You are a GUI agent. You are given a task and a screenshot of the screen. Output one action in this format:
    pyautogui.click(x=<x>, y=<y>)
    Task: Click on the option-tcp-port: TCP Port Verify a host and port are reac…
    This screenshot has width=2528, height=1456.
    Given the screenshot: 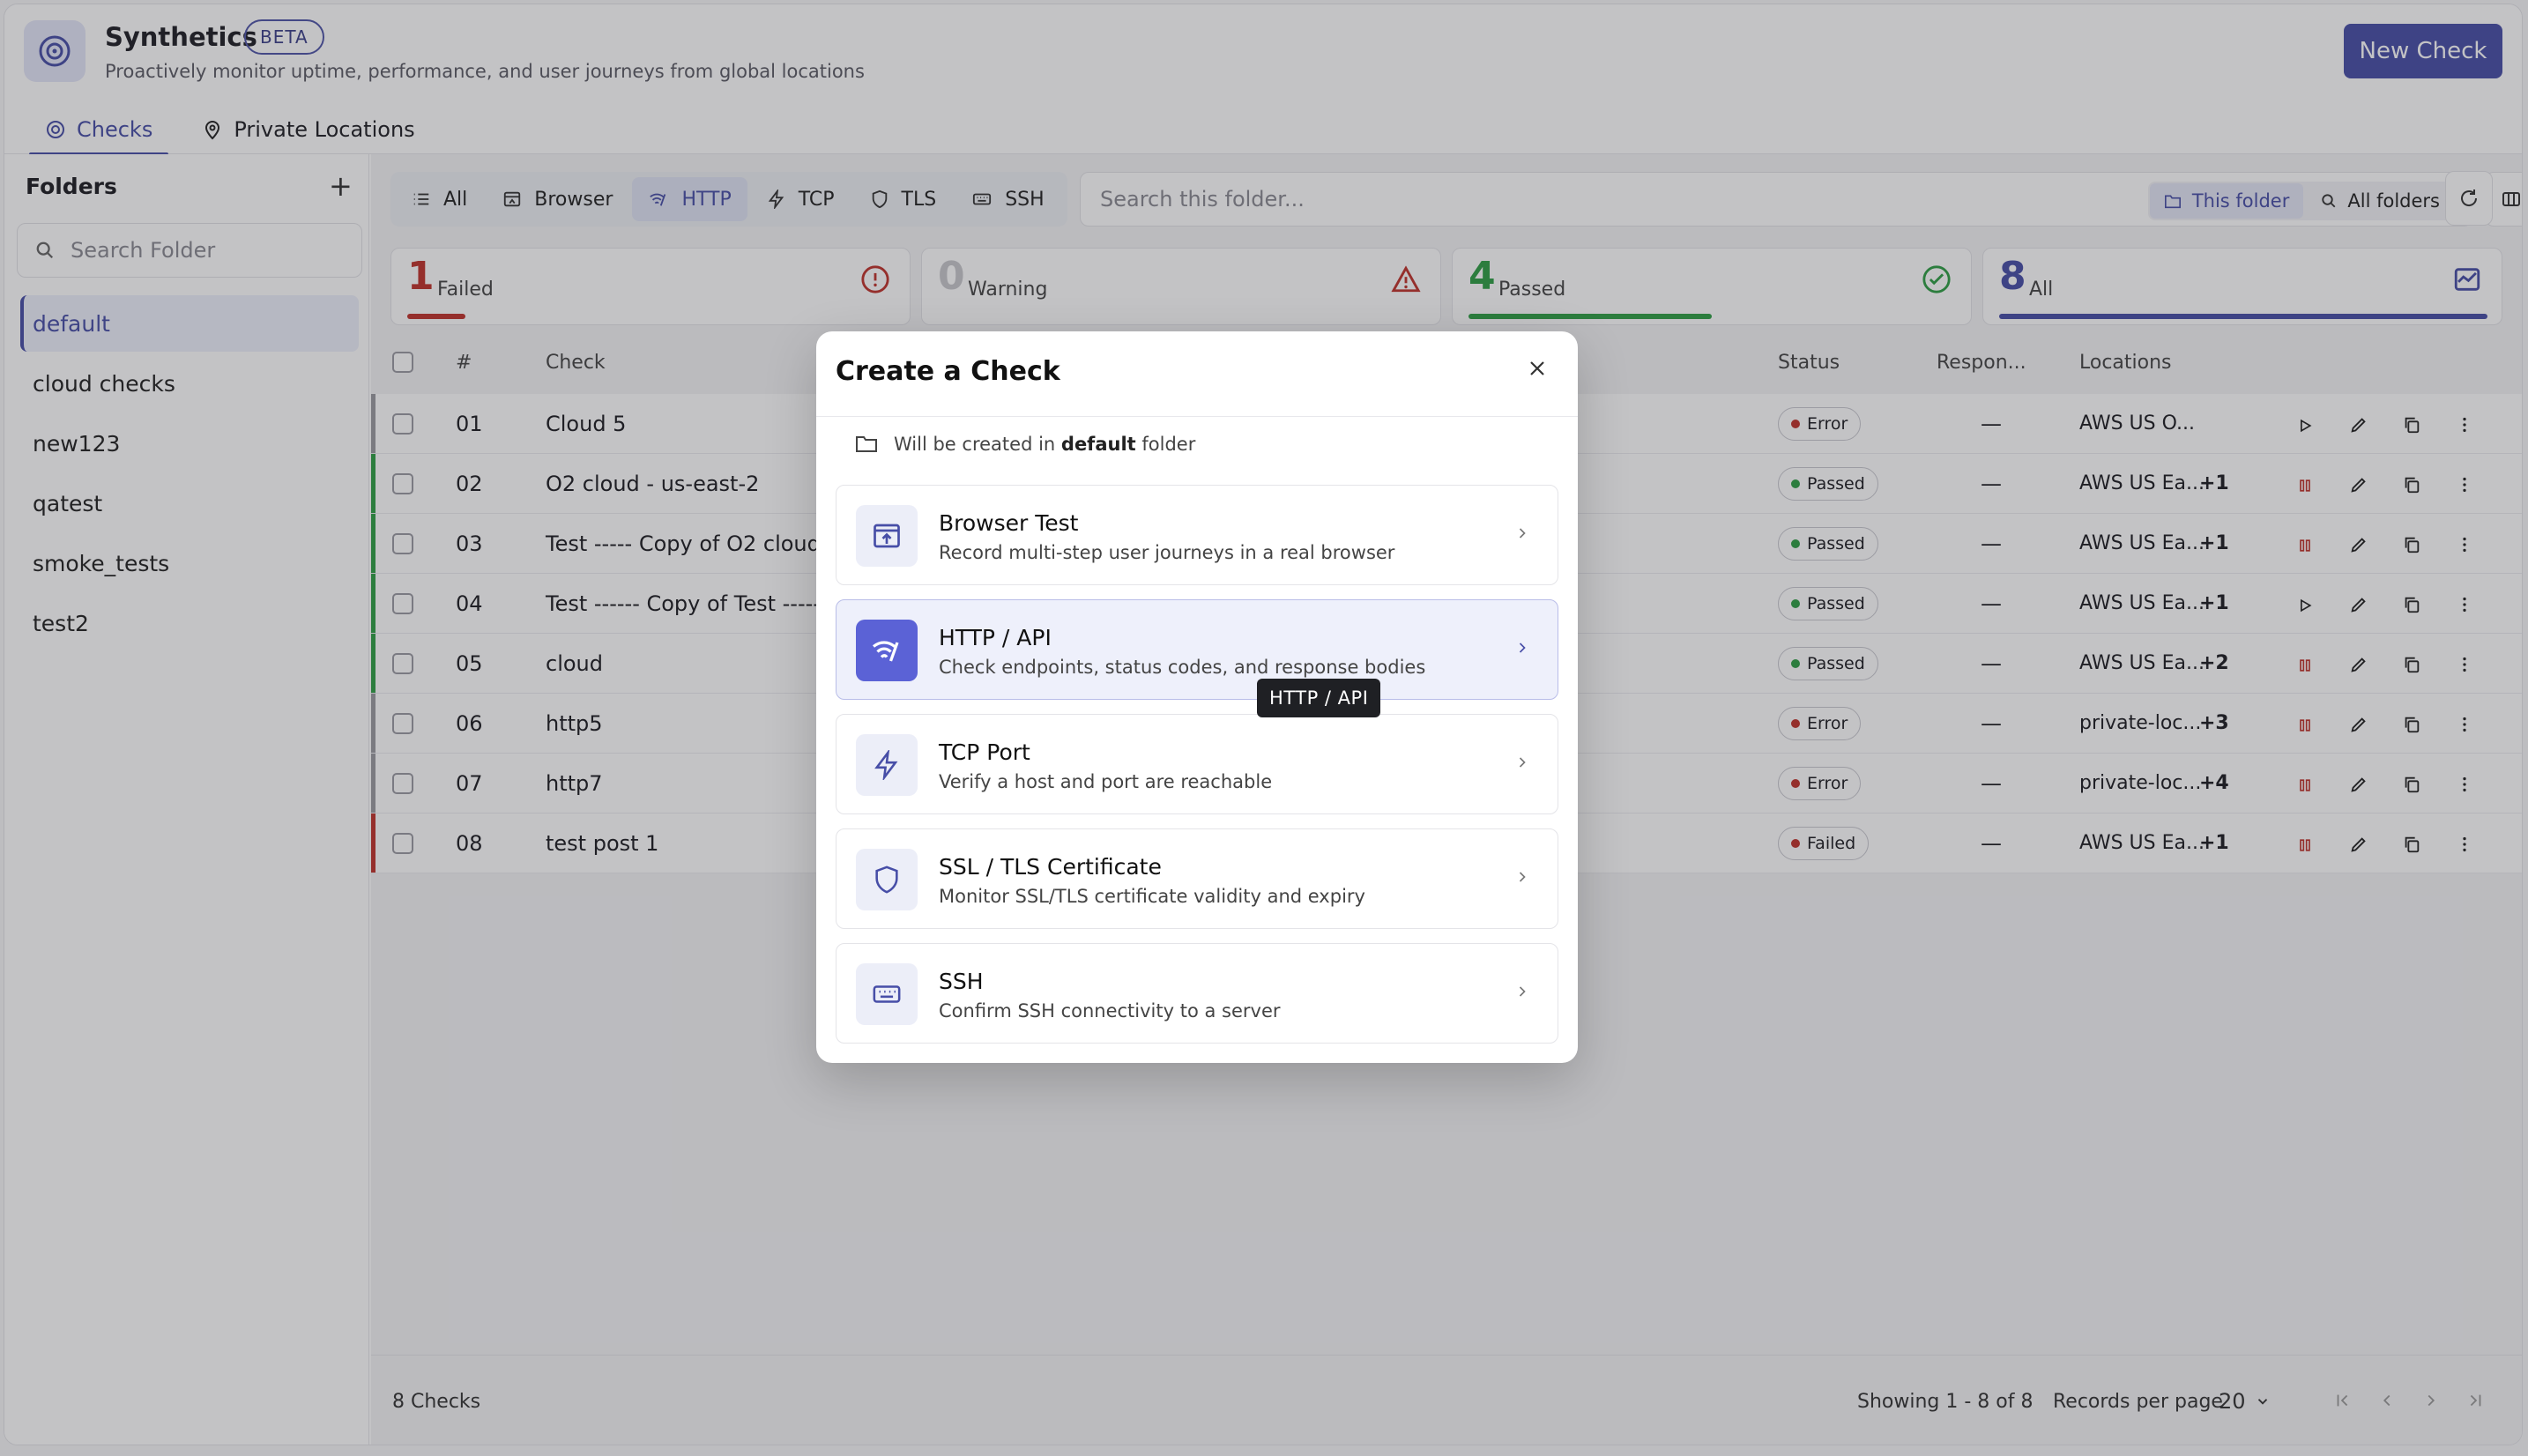 What is the action you would take?
    pyautogui.click(x=1197, y=764)
    